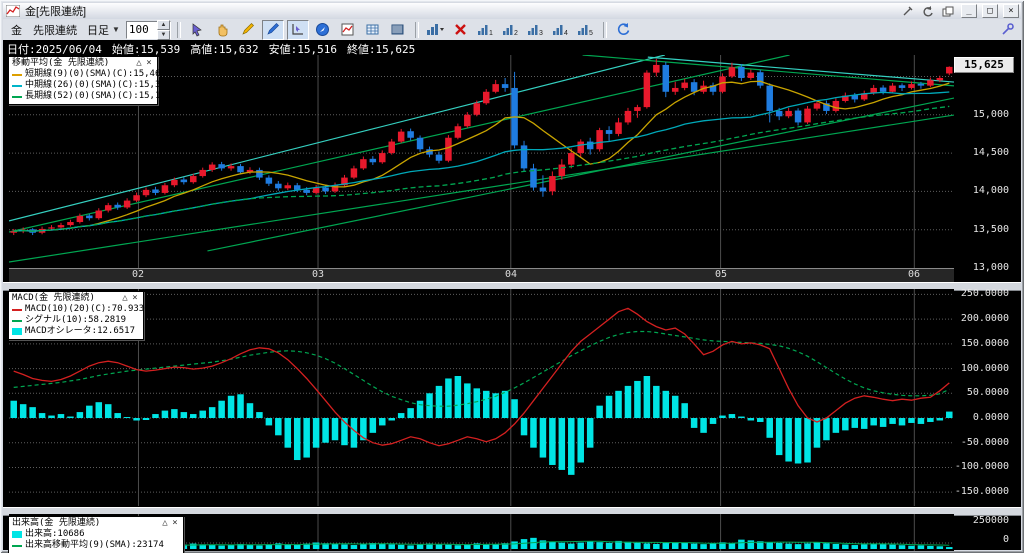  I want to click on maximize-button: □, so click(990, 11).